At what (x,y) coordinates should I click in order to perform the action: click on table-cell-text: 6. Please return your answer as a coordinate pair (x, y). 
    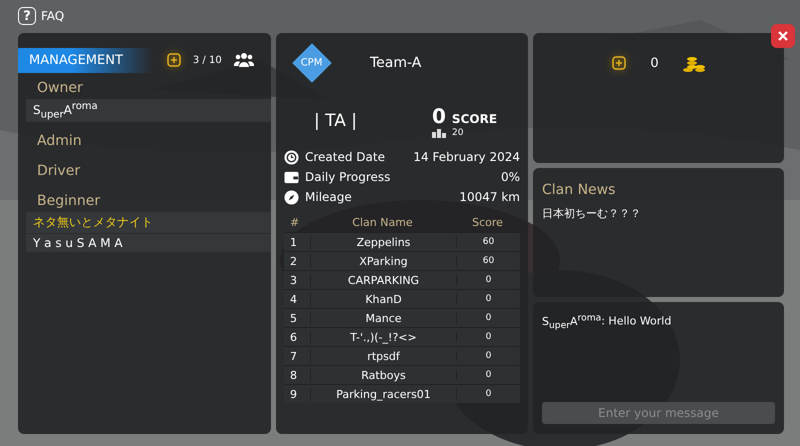
    Looking at the image, I should click on (293, 337).